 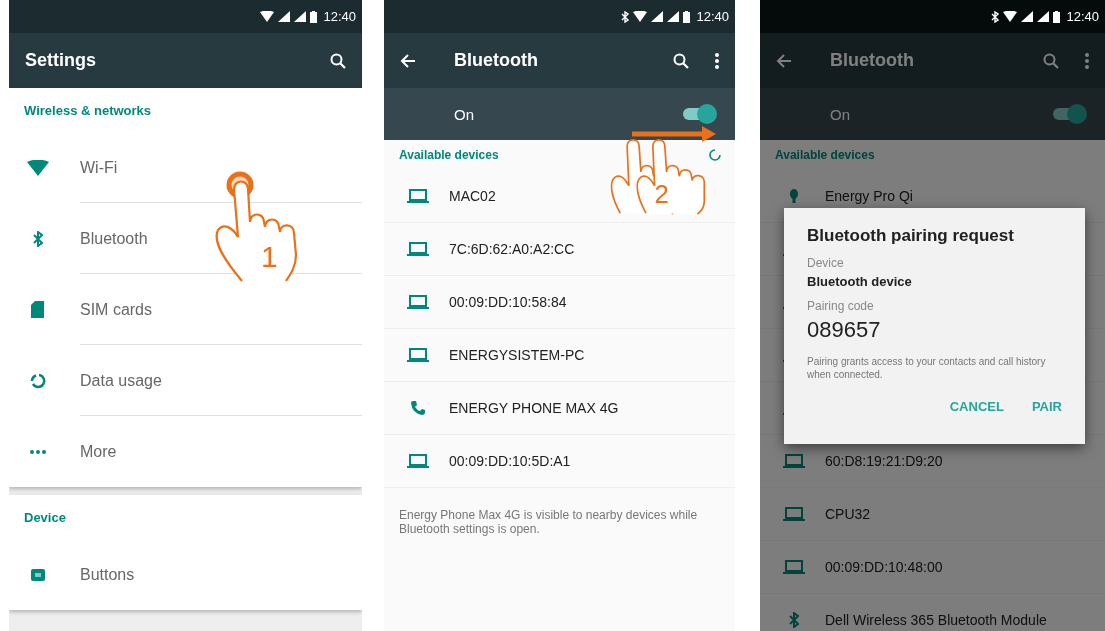 What do you see at coordinates (185, 309) in the screenshot?
I see `settings-item: SIM cards` at bounding box center [185, 309].